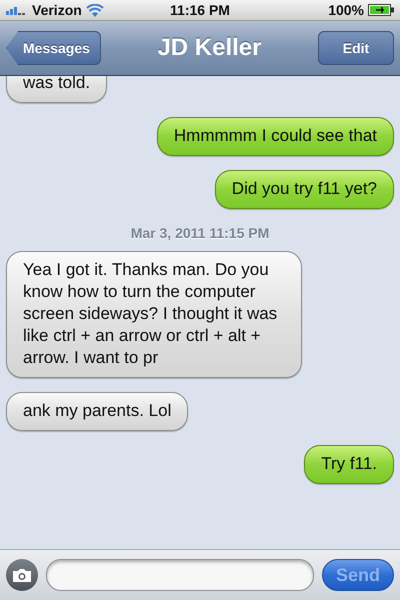 The width and height of the screenshot is (400, 600). What do you see at coordinates (17, 10) in the screenshot?
I see `signal-icon` at bounding box center [17, 10].